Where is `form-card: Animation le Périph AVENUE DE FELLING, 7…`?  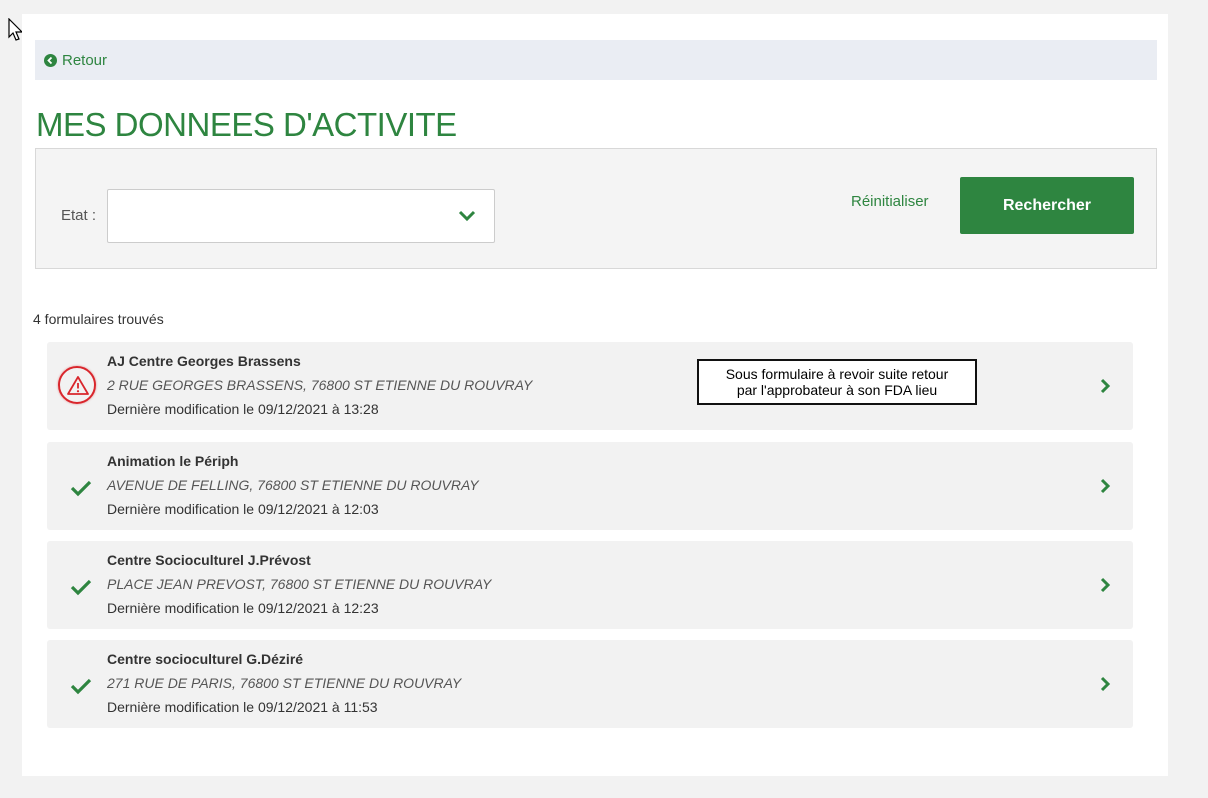 form-card: Animation le Périph AVENUE DE FELLING, 7… is located at coordinates (590, 486).